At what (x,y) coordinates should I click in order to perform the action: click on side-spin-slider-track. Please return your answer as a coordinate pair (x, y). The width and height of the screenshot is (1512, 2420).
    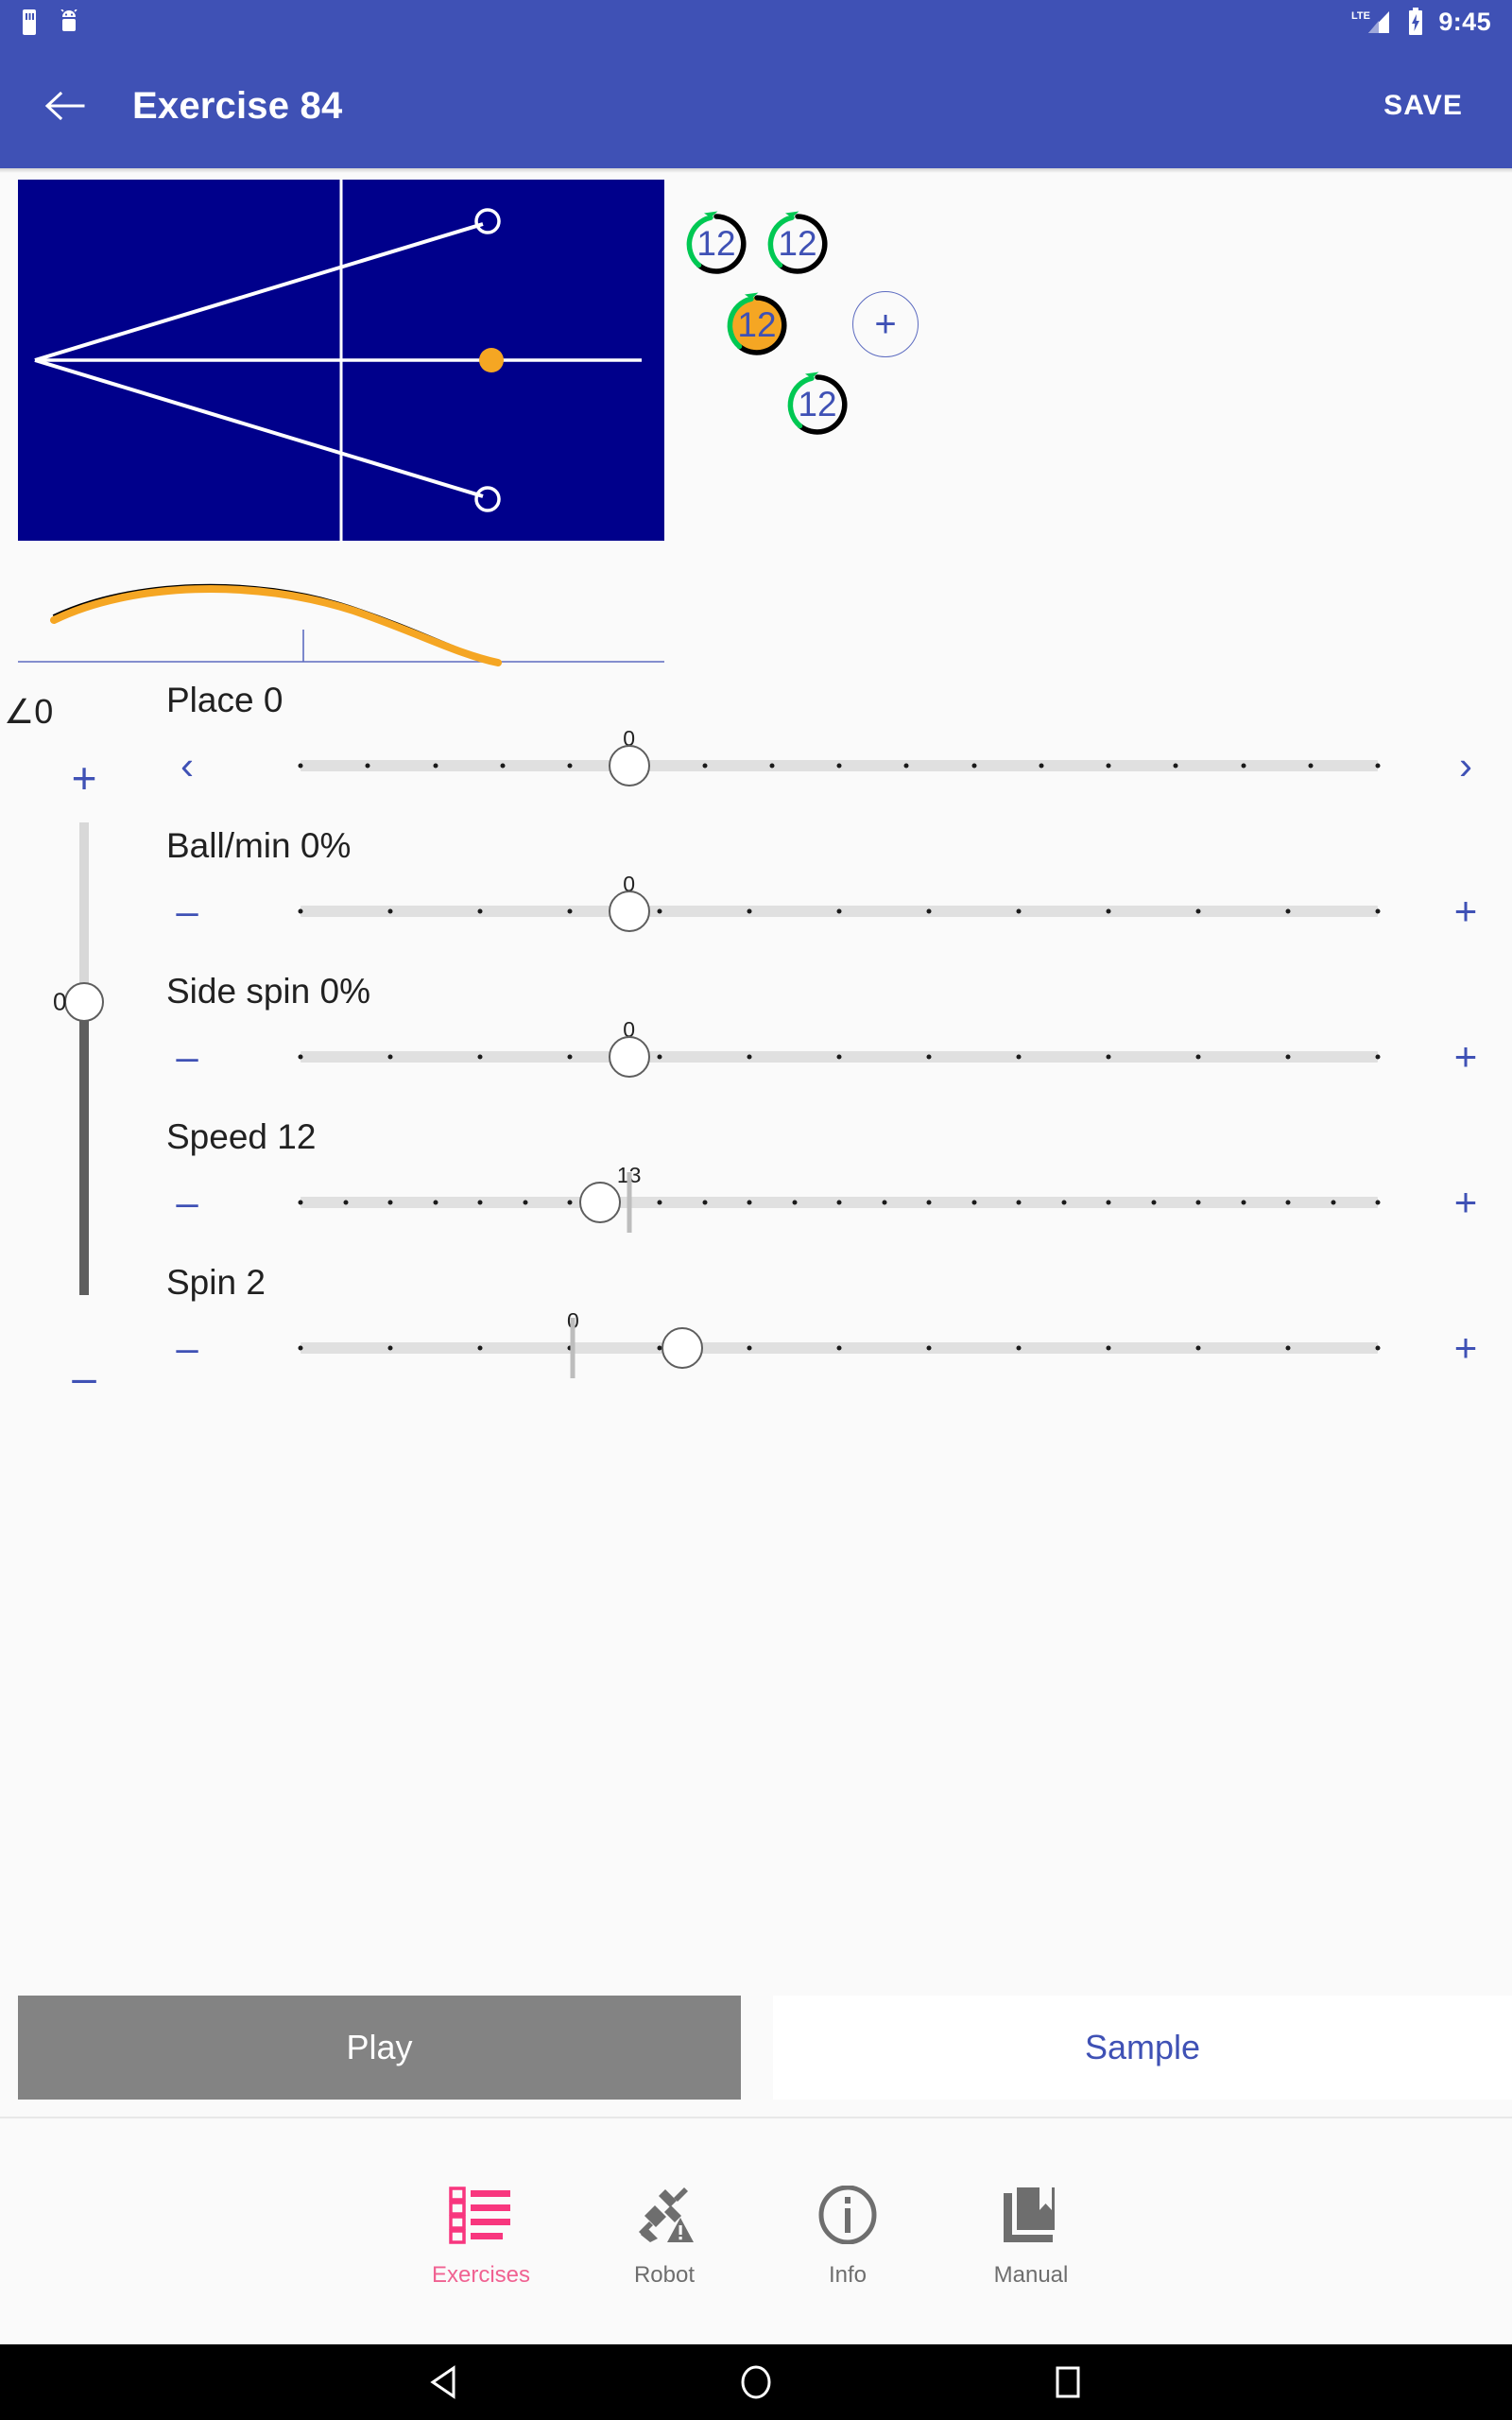
    Looking at the image, I should click on (839, 1057).